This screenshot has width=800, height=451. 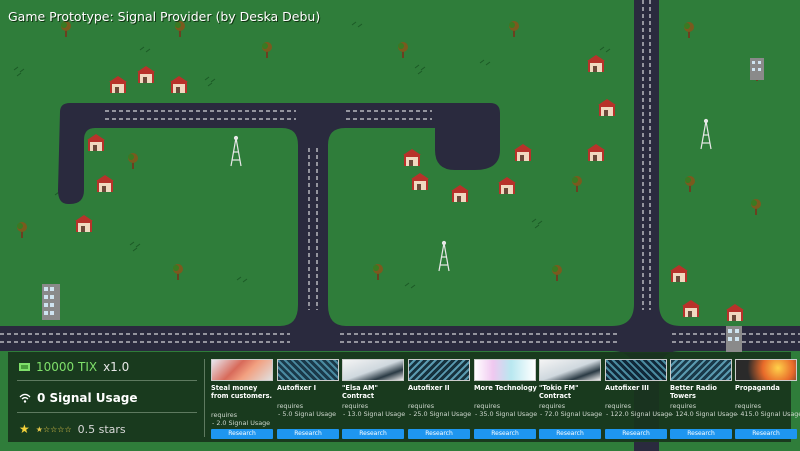 I want to click on research-cost: - 35.0 Signal Usage, so click(x=506, y=414).